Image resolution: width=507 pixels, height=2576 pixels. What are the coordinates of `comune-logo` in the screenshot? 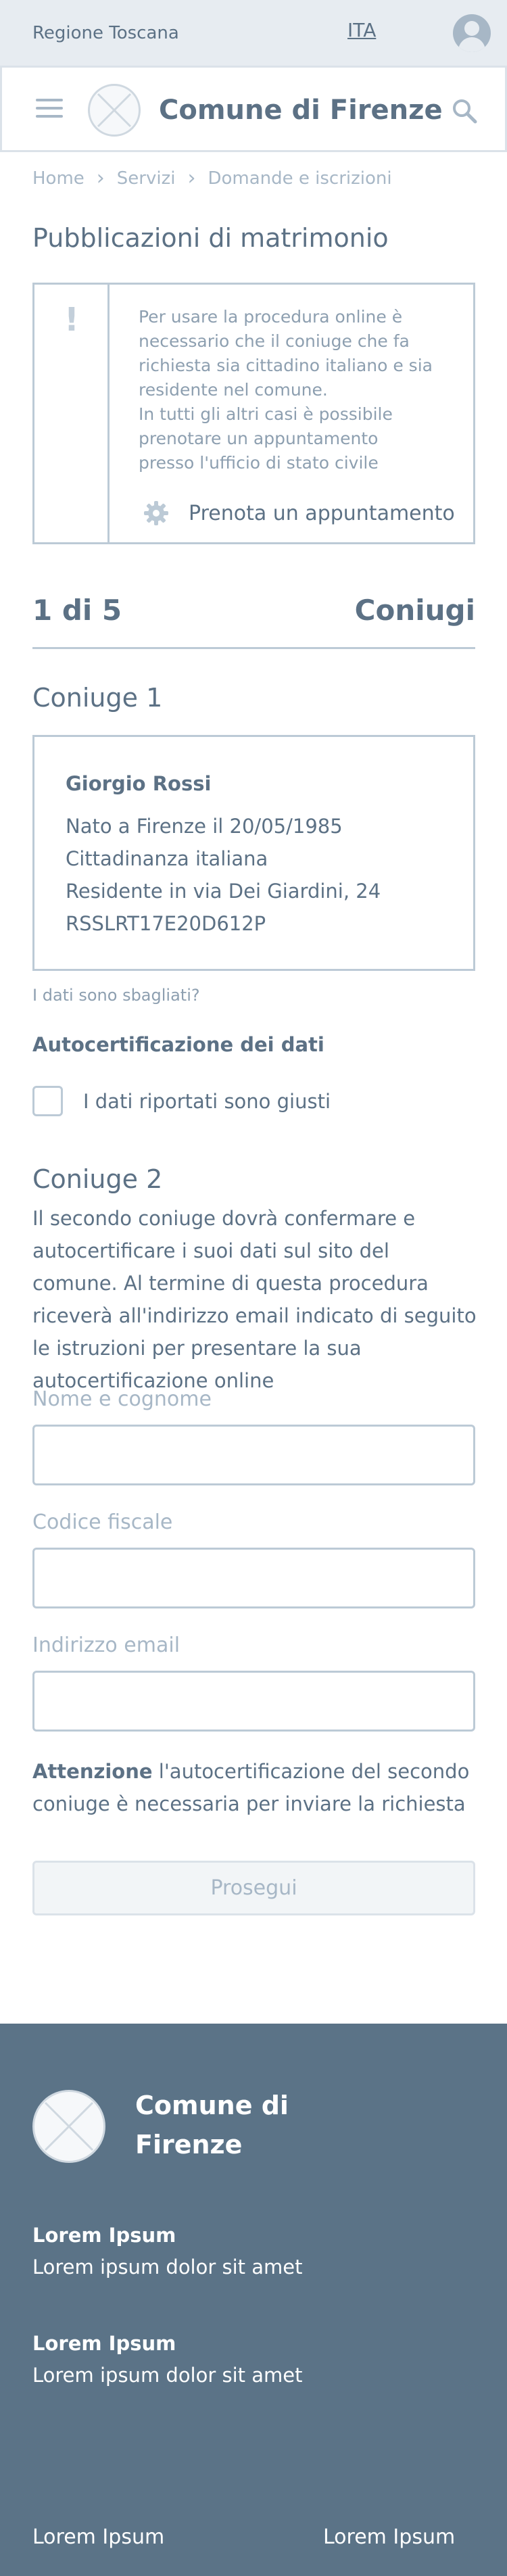 It's located at (114, 110).